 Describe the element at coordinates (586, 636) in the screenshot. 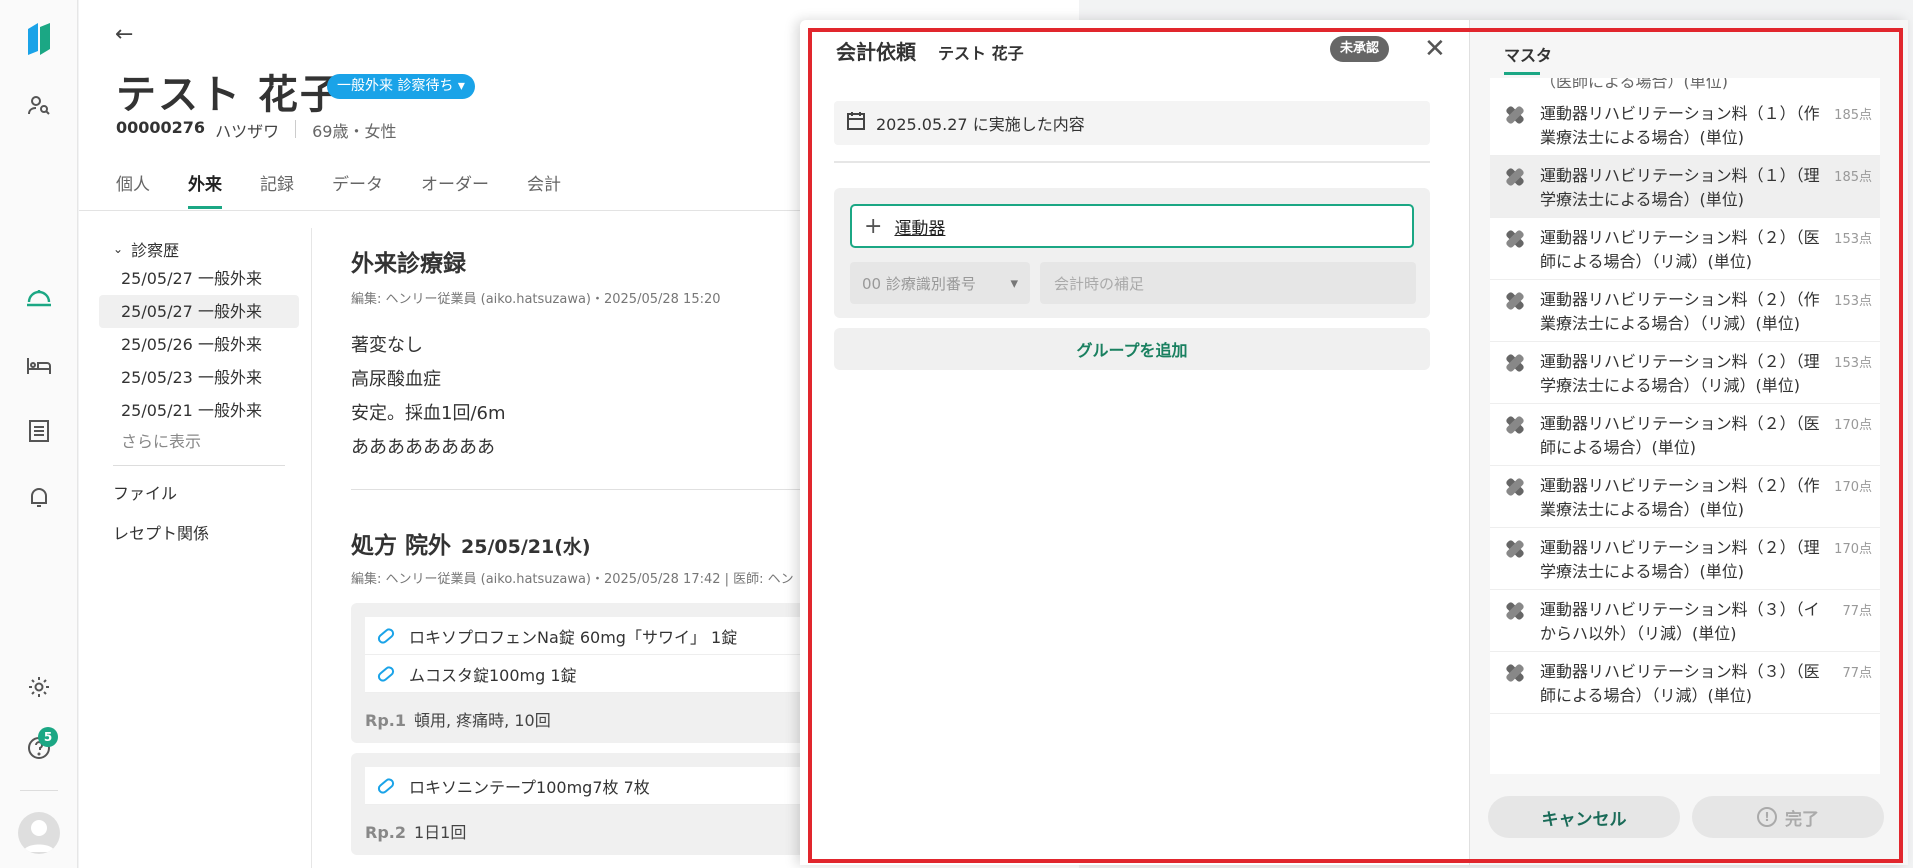

I see `drug-row: ロキソプロフェンNa錠 60mg「サワイ」 1錠` at that location.